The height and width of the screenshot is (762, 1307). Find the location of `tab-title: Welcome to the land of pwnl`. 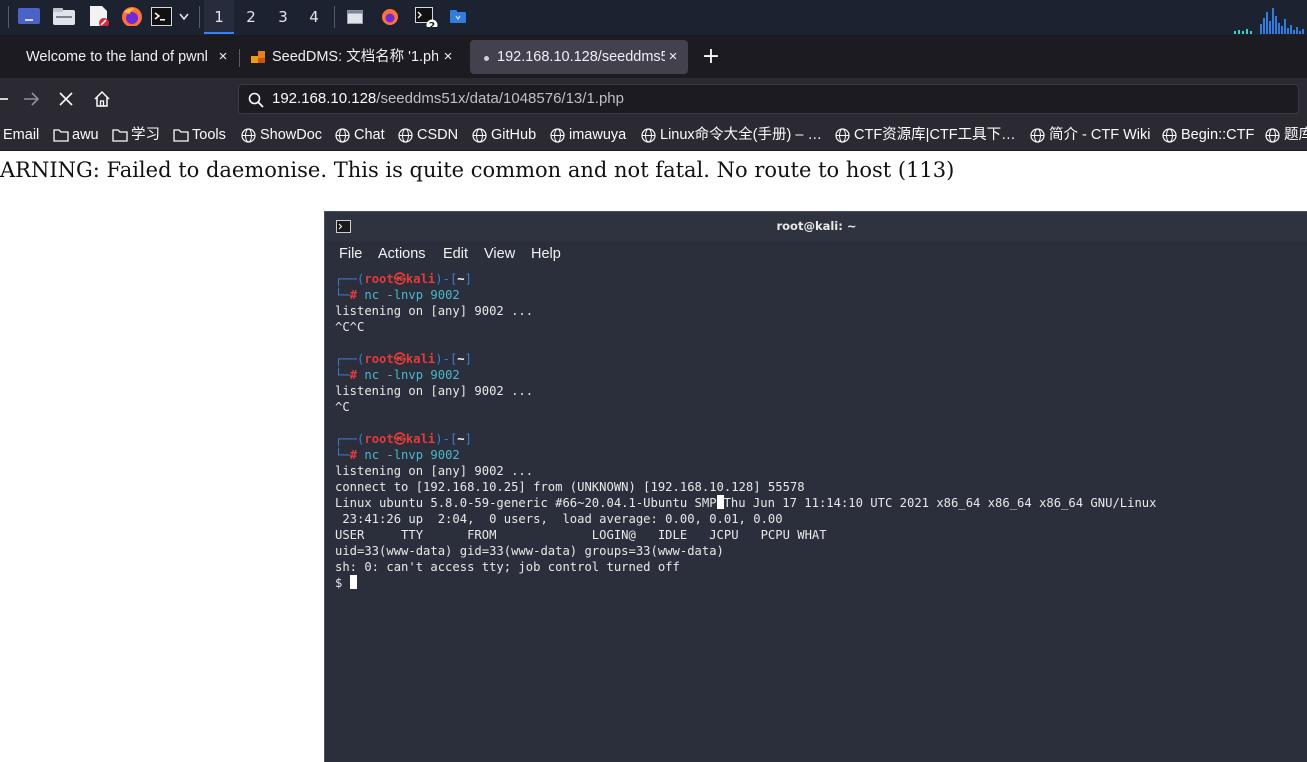

tab-title: Welcome to the land of pwnl is located at coordinates (117, 57).